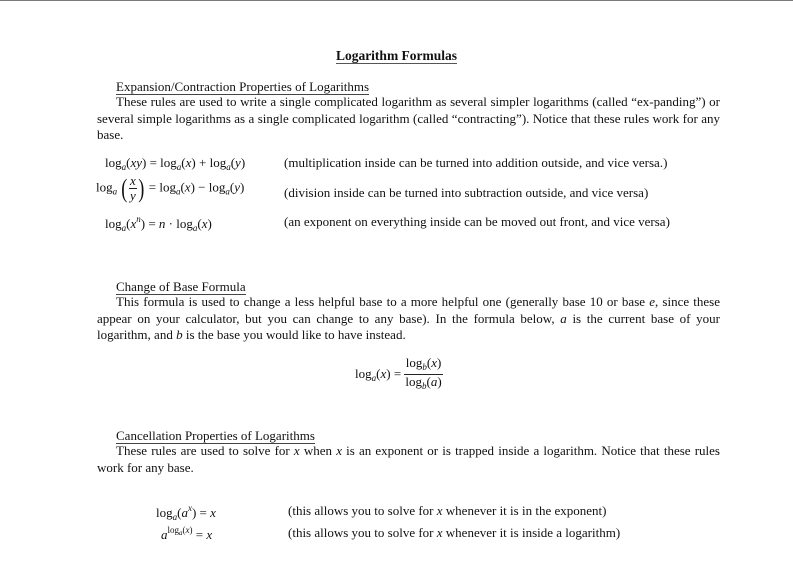 This screenshot has height=583, width=793. What do you see at coordinates (318, 450) in the screenshot?
I see `para-text: when` at bounding box center [318, 450].